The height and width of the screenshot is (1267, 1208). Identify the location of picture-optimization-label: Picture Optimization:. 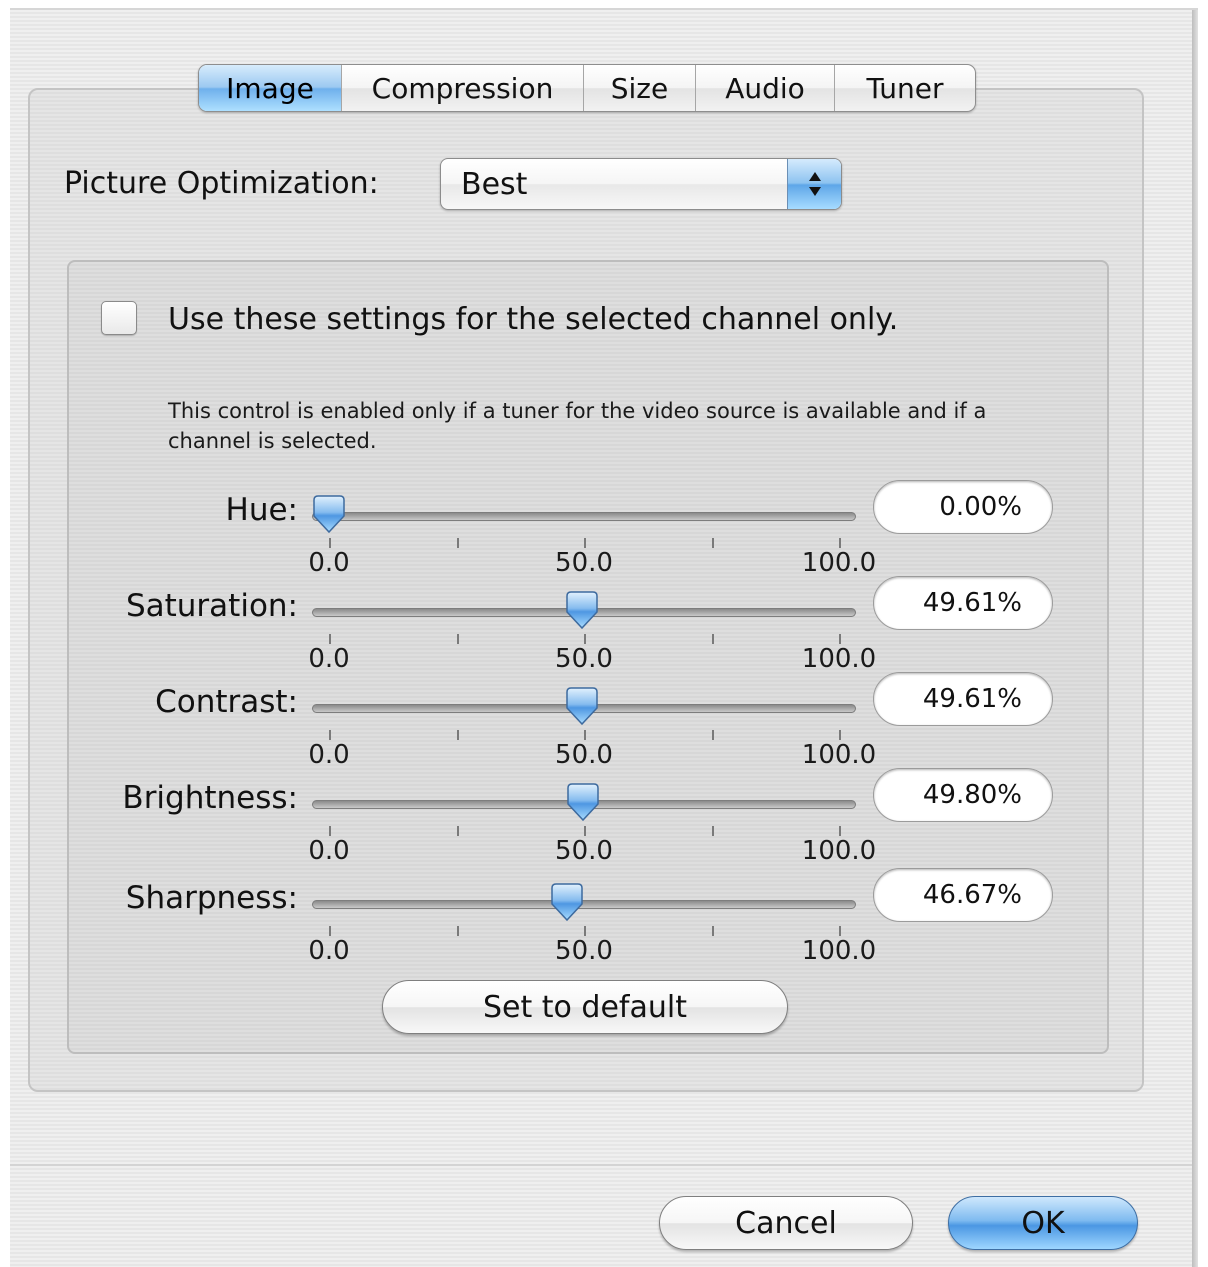
(221, 183).